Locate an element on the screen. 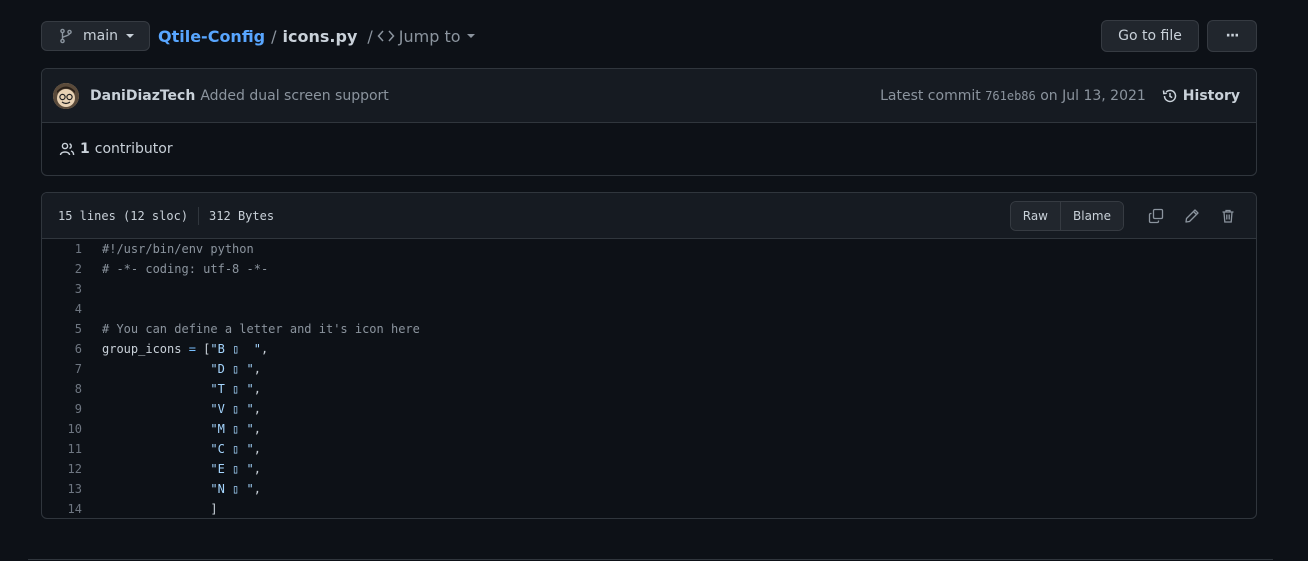 This screenshot has width=1308, height=561. line-number: 3 is located at coordinates (72, 289).